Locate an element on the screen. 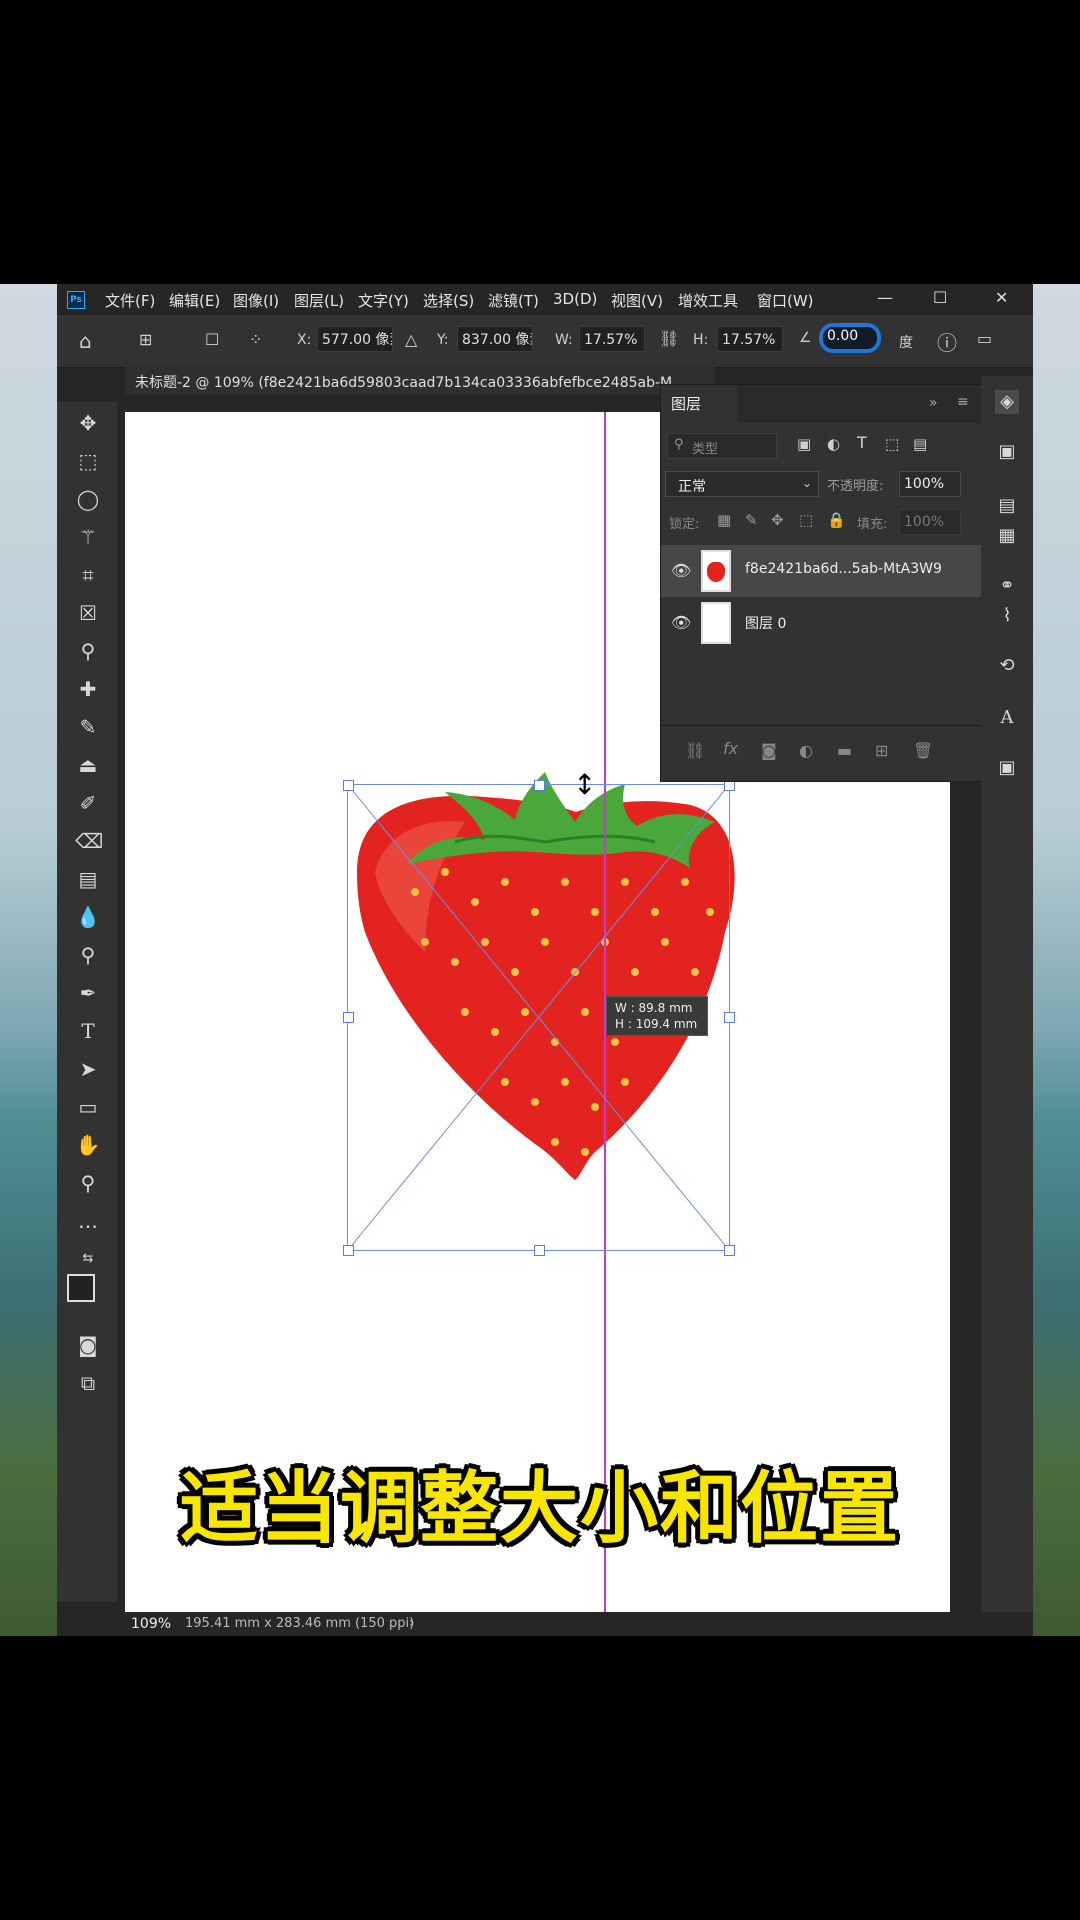  rectangle-tool-icon: ▭ is located at coordinates (88, 1107).